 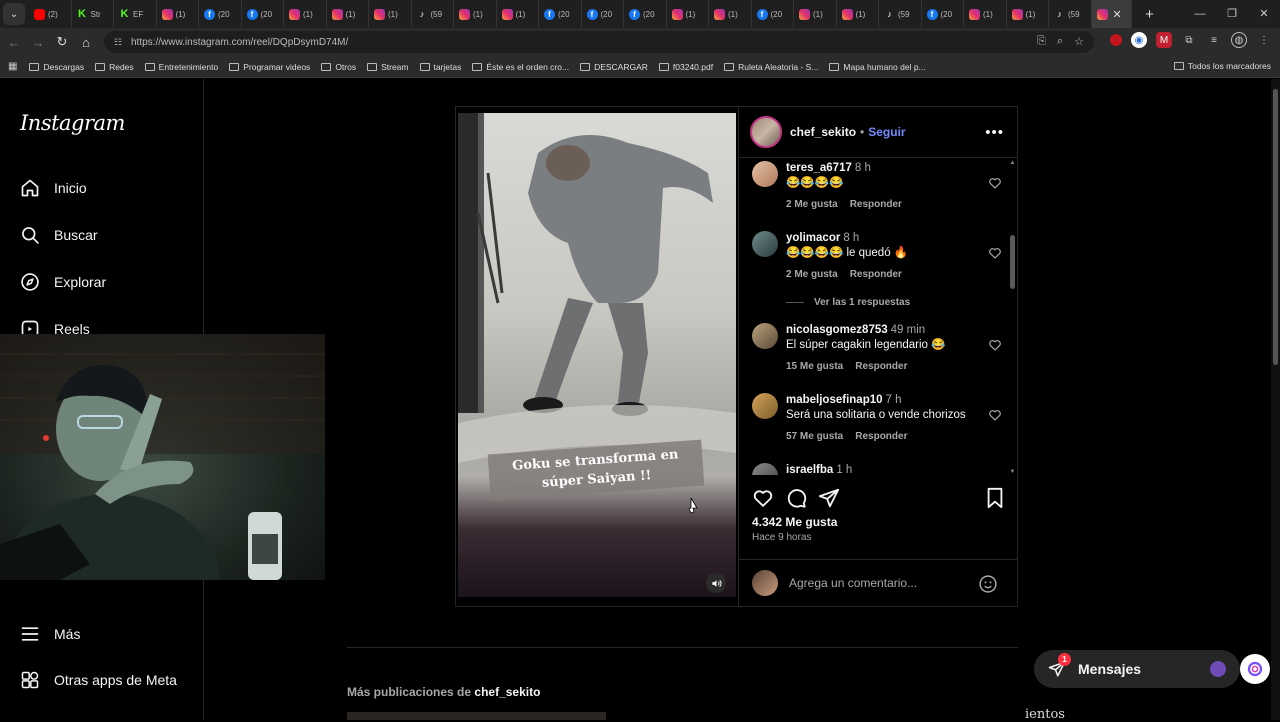 I want to click on sidebar-item-otras-apps: Otras apps de Meta, so click(x=98, y=680).